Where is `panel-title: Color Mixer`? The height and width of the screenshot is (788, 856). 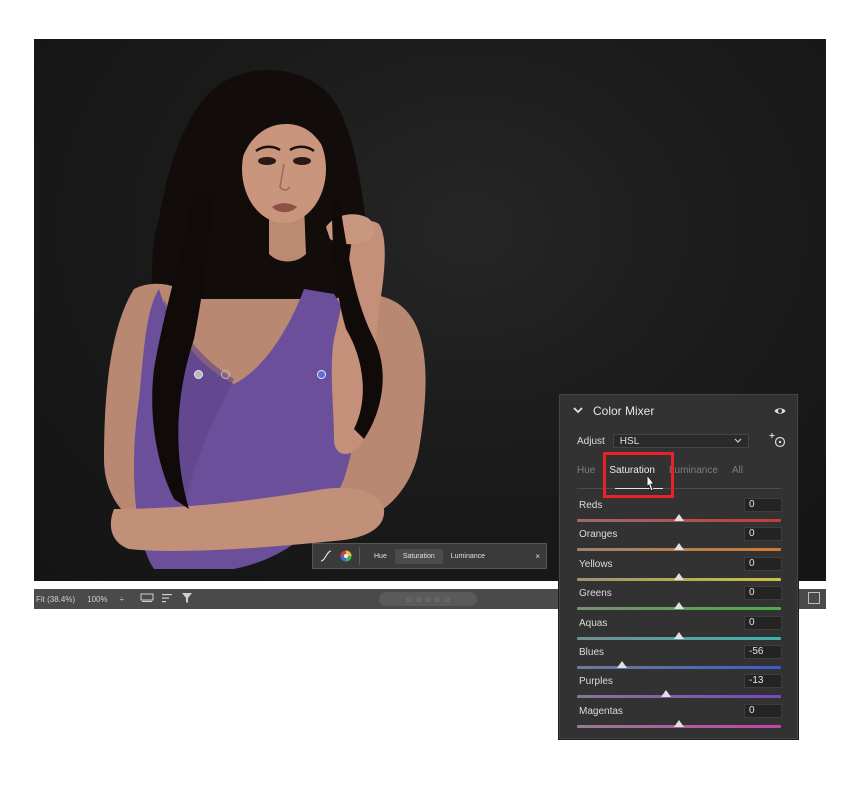
panel-title: Color Mixer is located at coordinates (624, 411).